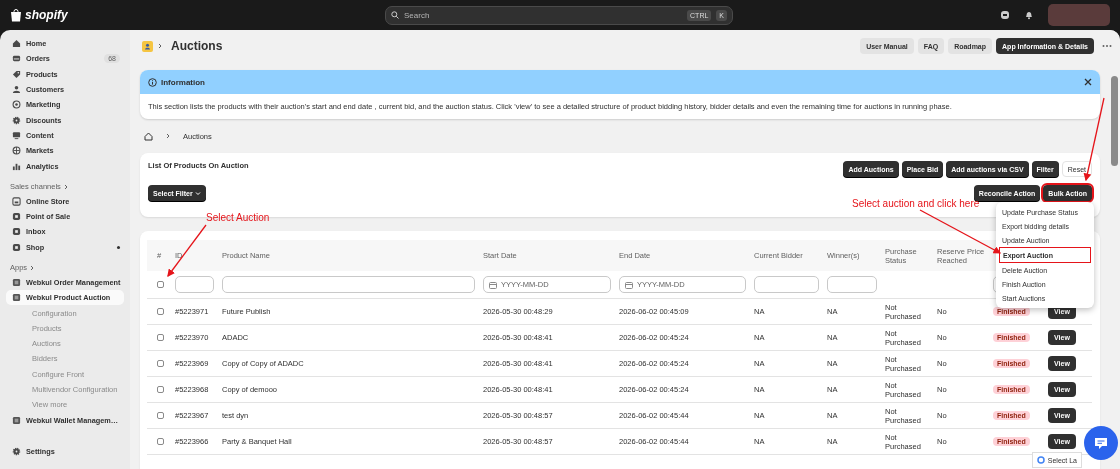 The height and width of the screenshot is (469, 1120). I want to click on banner-title: Information, so click(183, 82).